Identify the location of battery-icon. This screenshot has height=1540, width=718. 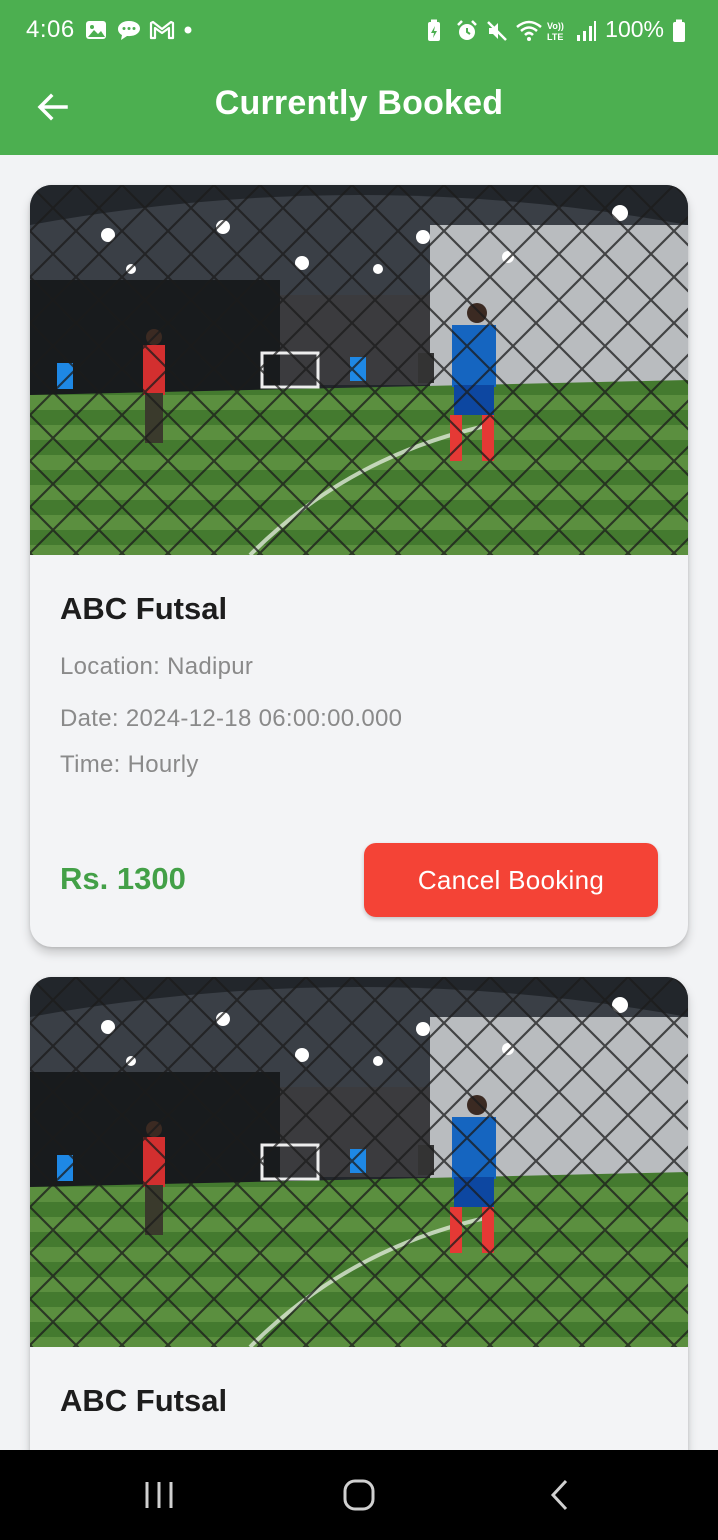
(683, 30).